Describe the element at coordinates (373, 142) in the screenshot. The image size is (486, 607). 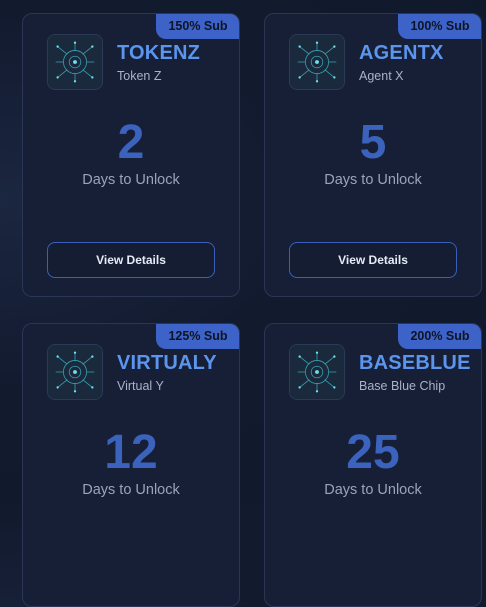
I see `days-count: 5` at that location.